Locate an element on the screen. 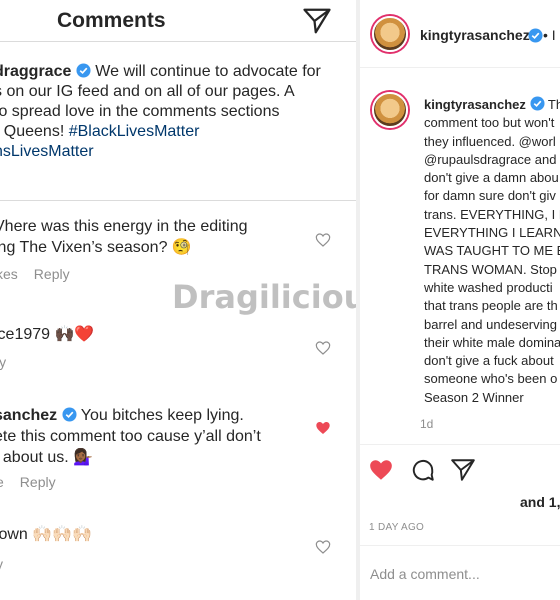 The height and width of the screenshot is (600, 560). send-icon is located at coordinates (317, 21).